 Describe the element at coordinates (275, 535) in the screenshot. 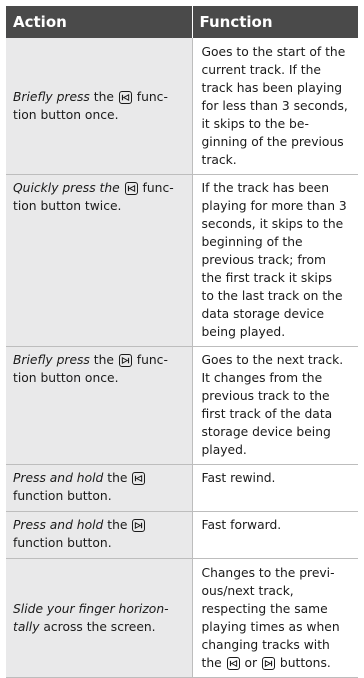

I see `function-cell: Fast forward.` at that location.